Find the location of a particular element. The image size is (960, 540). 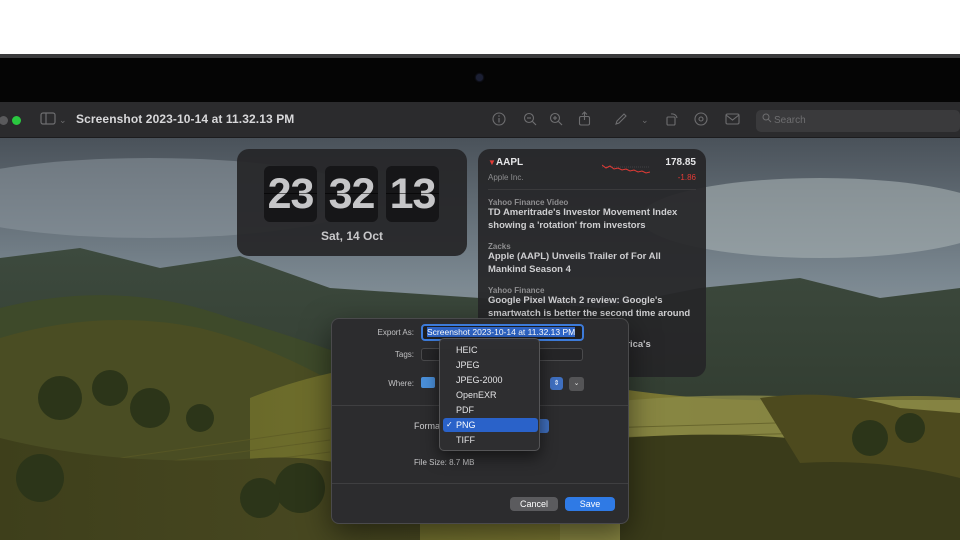

news-source: Yahoo Finance Video is located at coordinates (528, 202).